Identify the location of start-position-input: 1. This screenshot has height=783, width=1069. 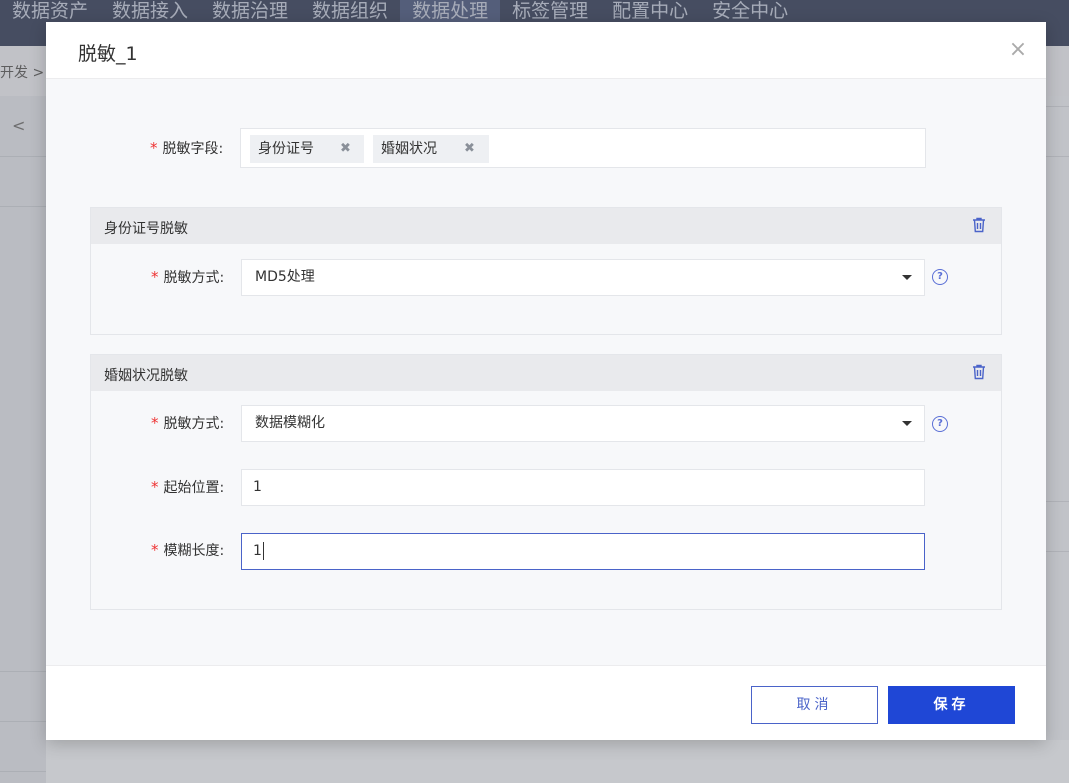
(583, 487).